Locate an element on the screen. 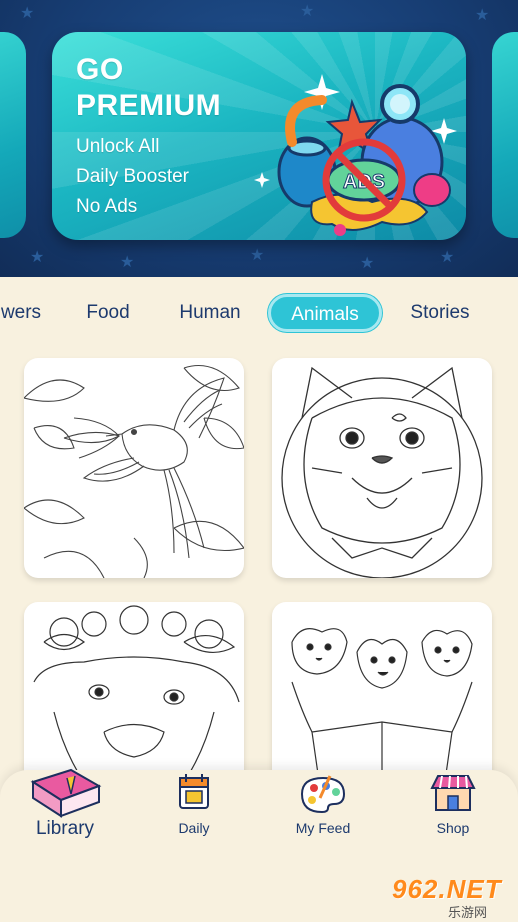  book-icon is located at coordinates (66, 793).